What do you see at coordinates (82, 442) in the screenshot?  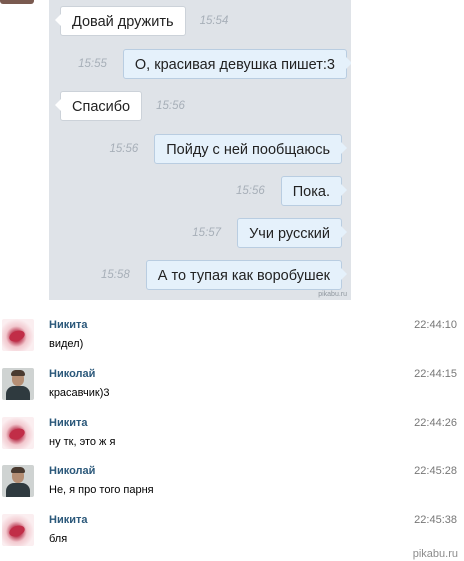 I see `comment-text: ну тк, это ж я` at bounding box center [82, 442].